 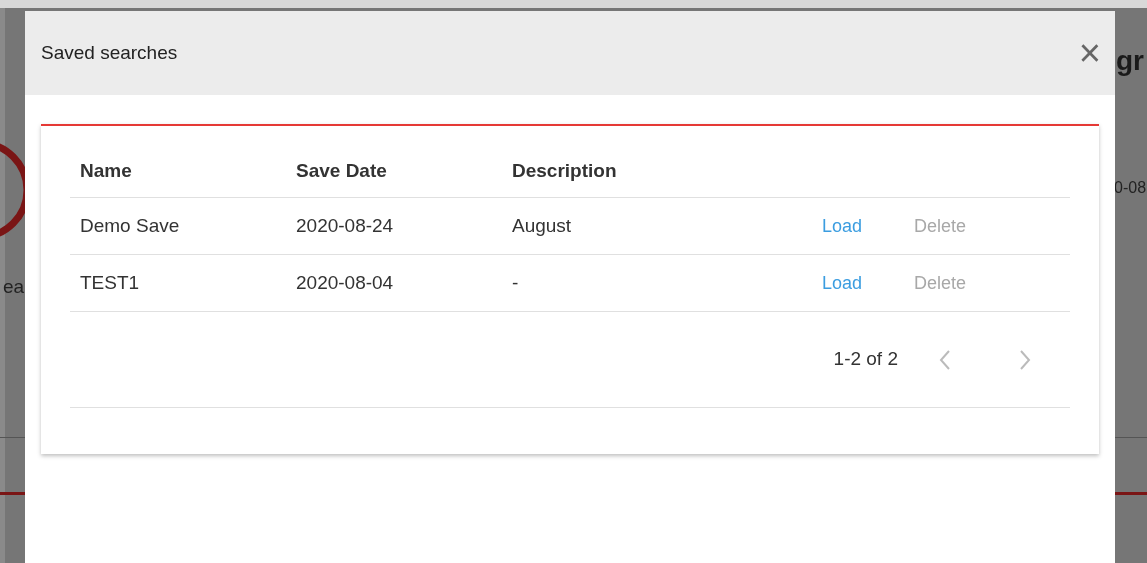 I want to click on table-cell-text: -, so click(x=515, y=282).